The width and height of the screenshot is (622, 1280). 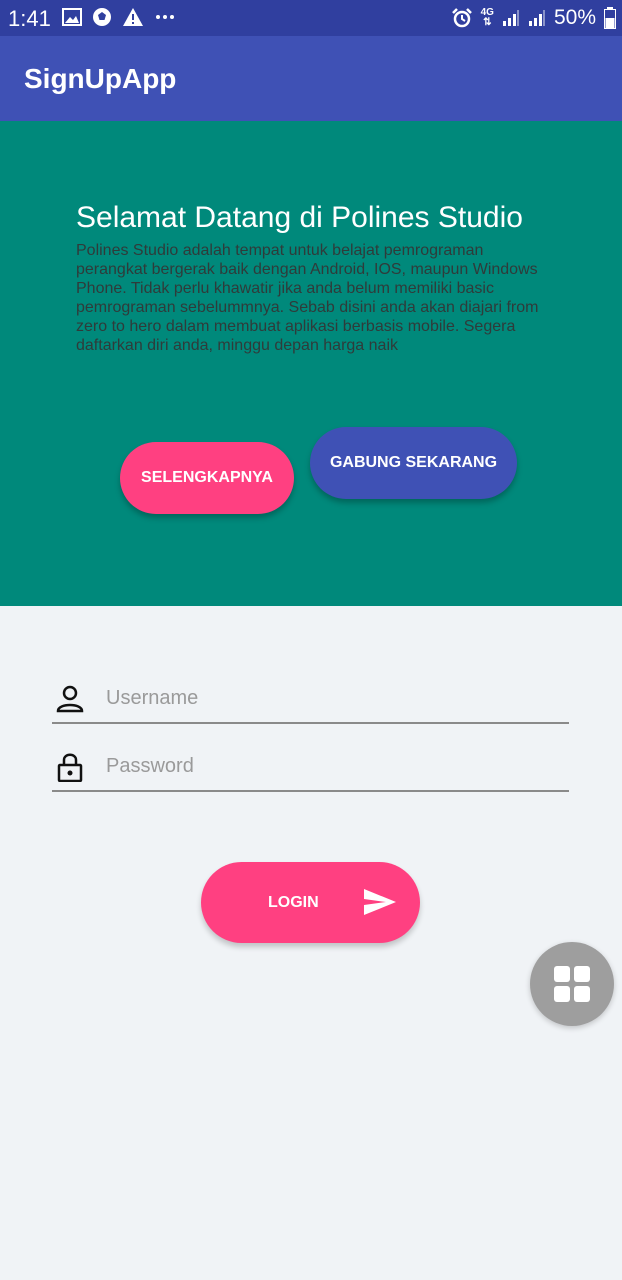 I want to click on apps-grid-fab, so click(x=572, y=984).